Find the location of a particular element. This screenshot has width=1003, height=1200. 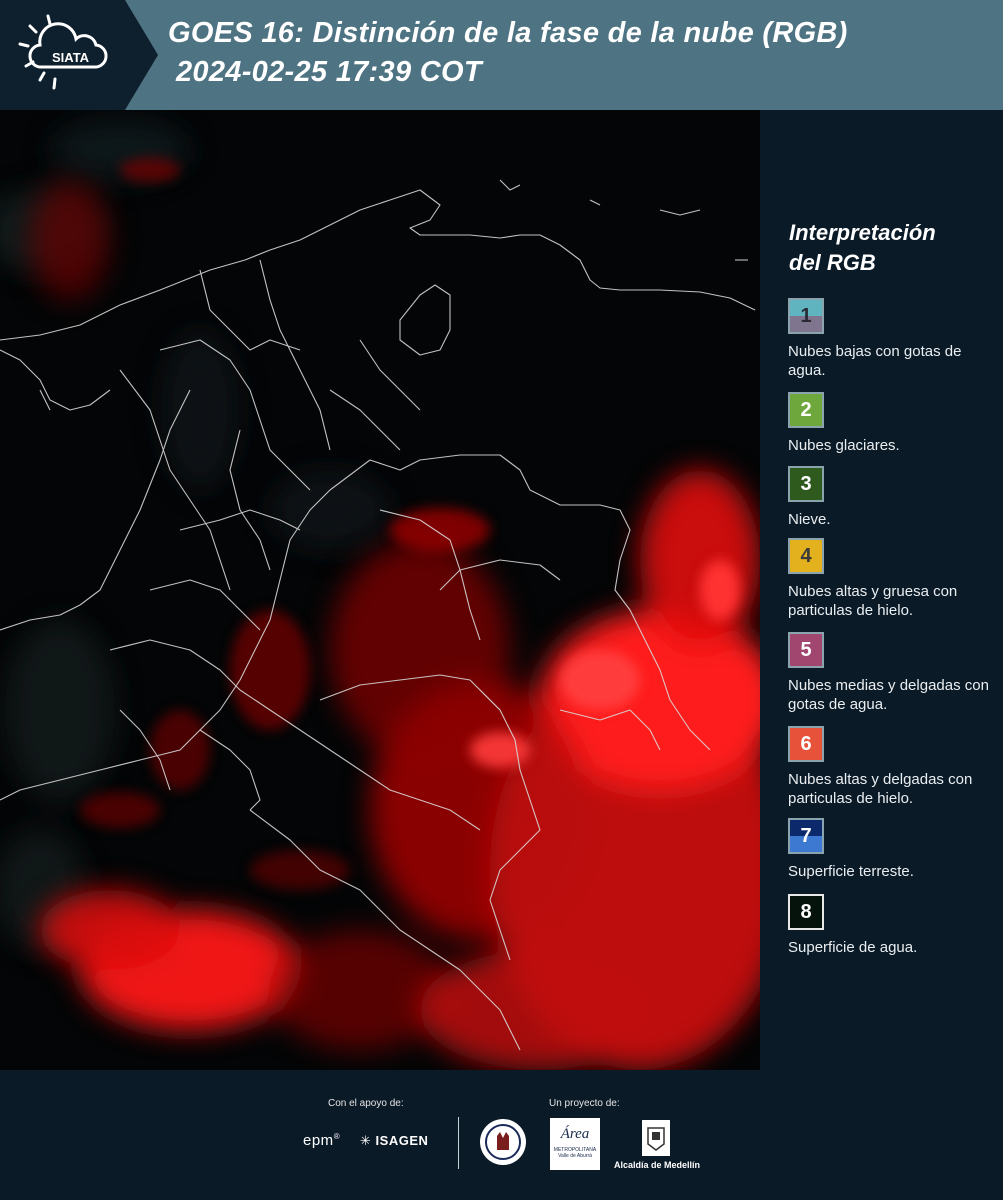

legend-label-8: Superficie de agua. is located at coordinates (853, 947).